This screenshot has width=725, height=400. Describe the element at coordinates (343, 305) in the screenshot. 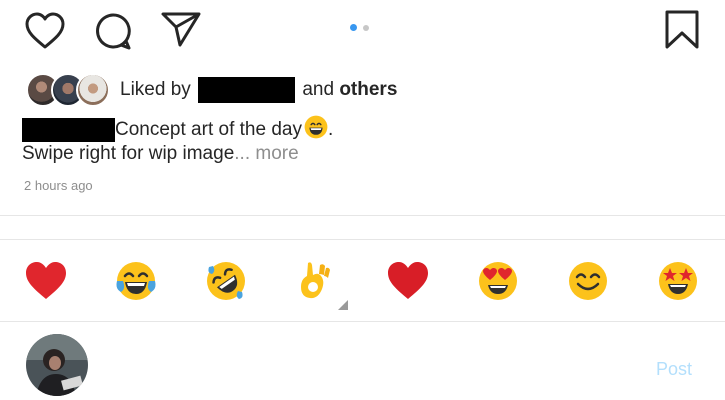

I see `more-reactions-triangle` at that location.